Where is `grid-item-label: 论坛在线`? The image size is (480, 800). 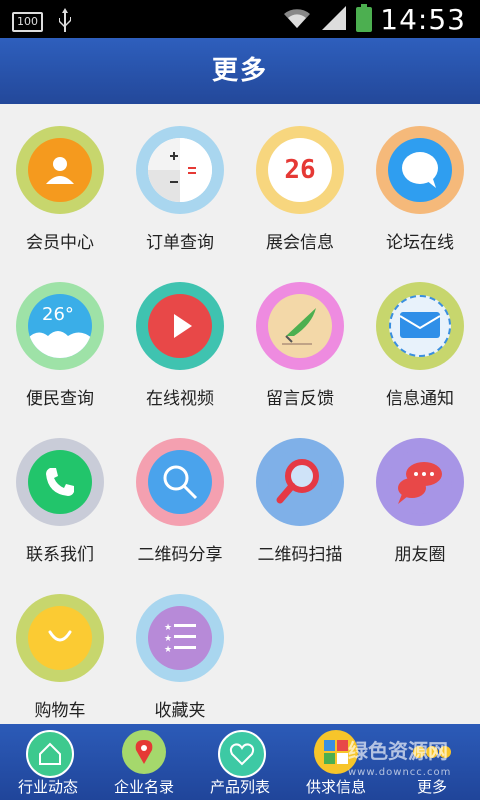
grid-item-label: 论坛在线 is located at coordinates (420, 243).